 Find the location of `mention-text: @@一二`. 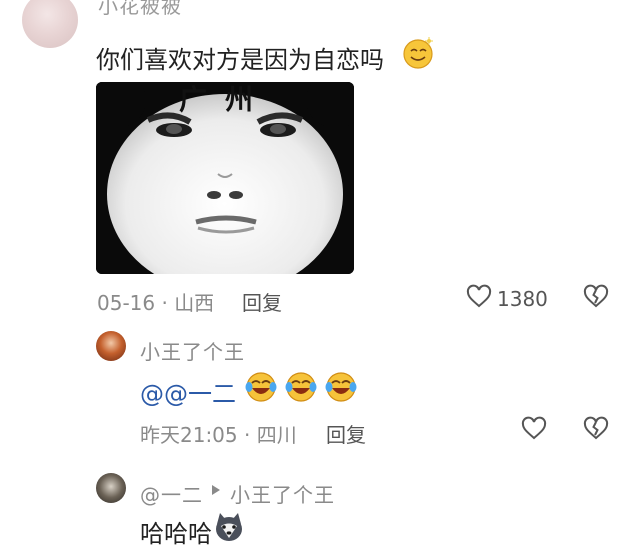

mention-text: @@一二 is located at coordinates (188, 391).